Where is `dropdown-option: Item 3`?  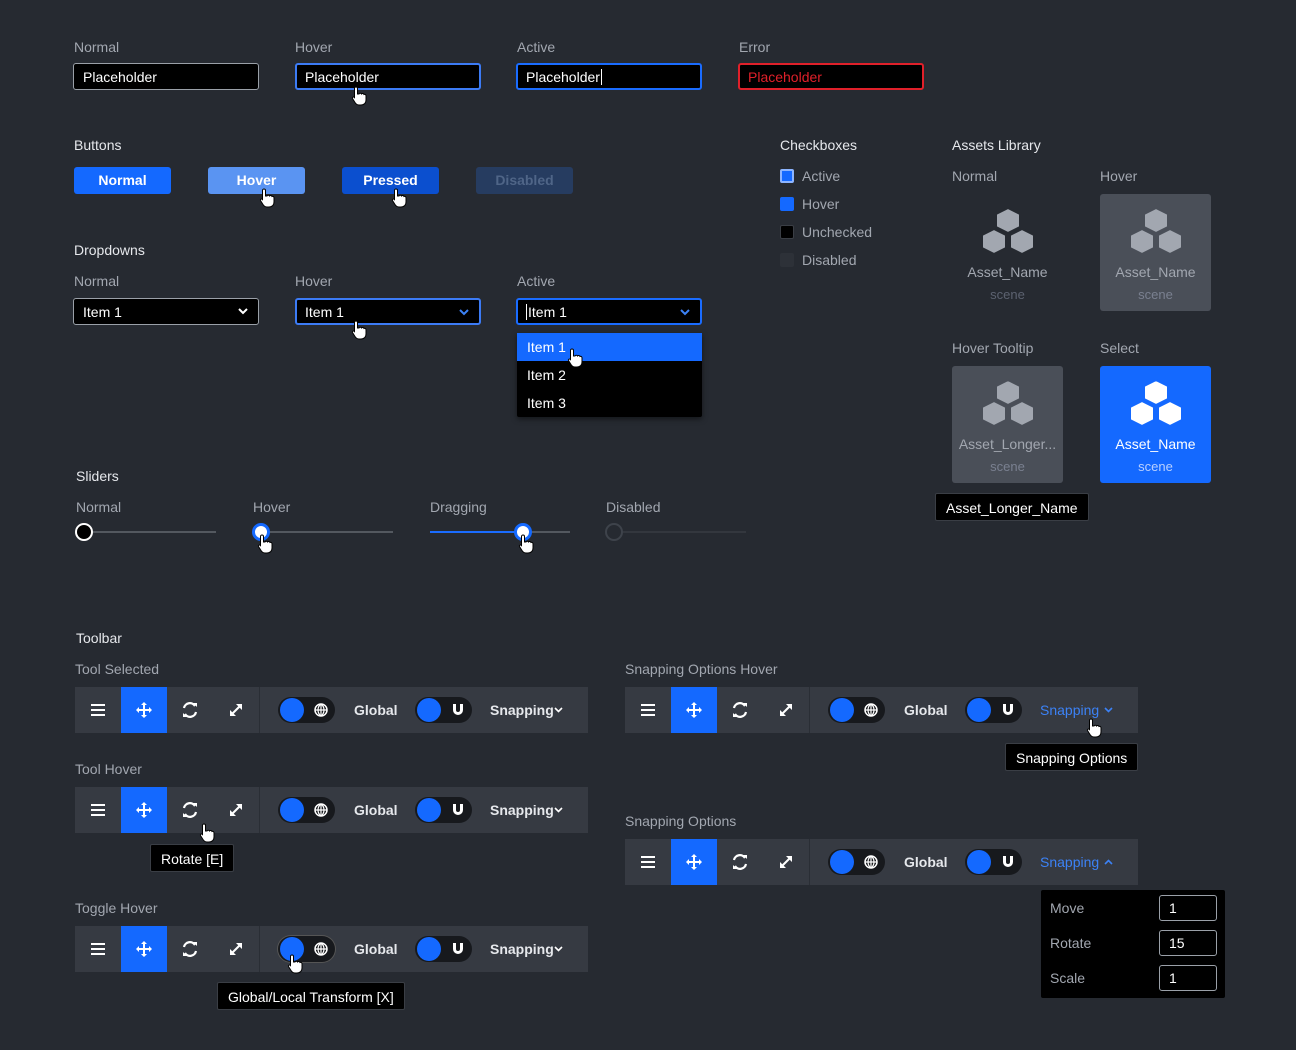 dropdown-option: Item 3 is located at coordinates (609, 403).